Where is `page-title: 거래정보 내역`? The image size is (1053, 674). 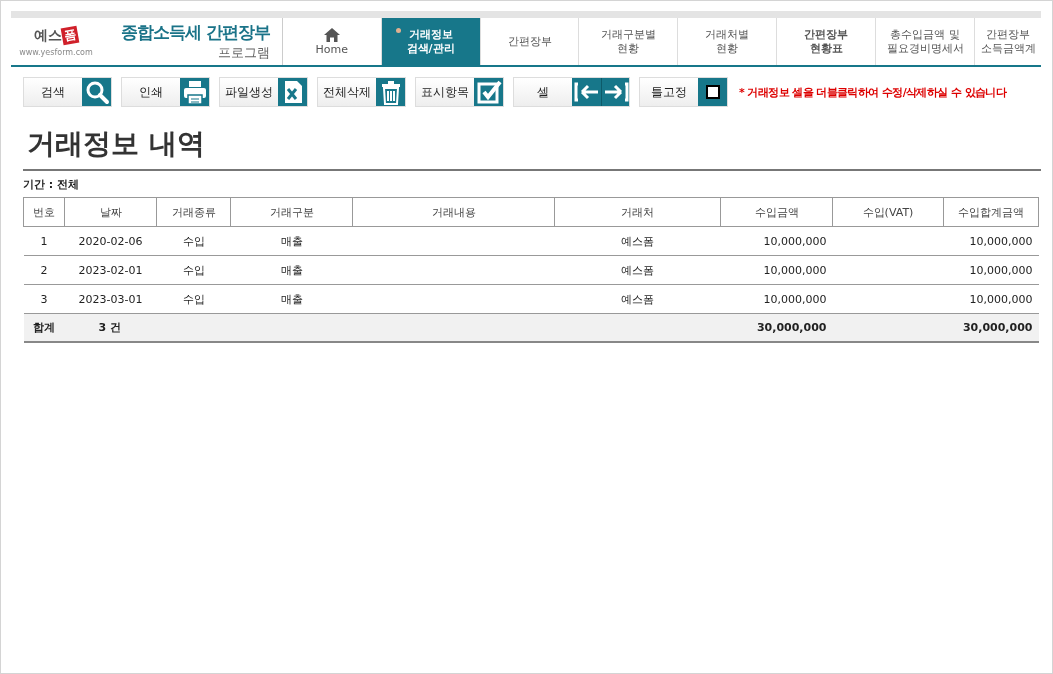
page-title: 거래정보 내역 is located at coordinates (116, 144).